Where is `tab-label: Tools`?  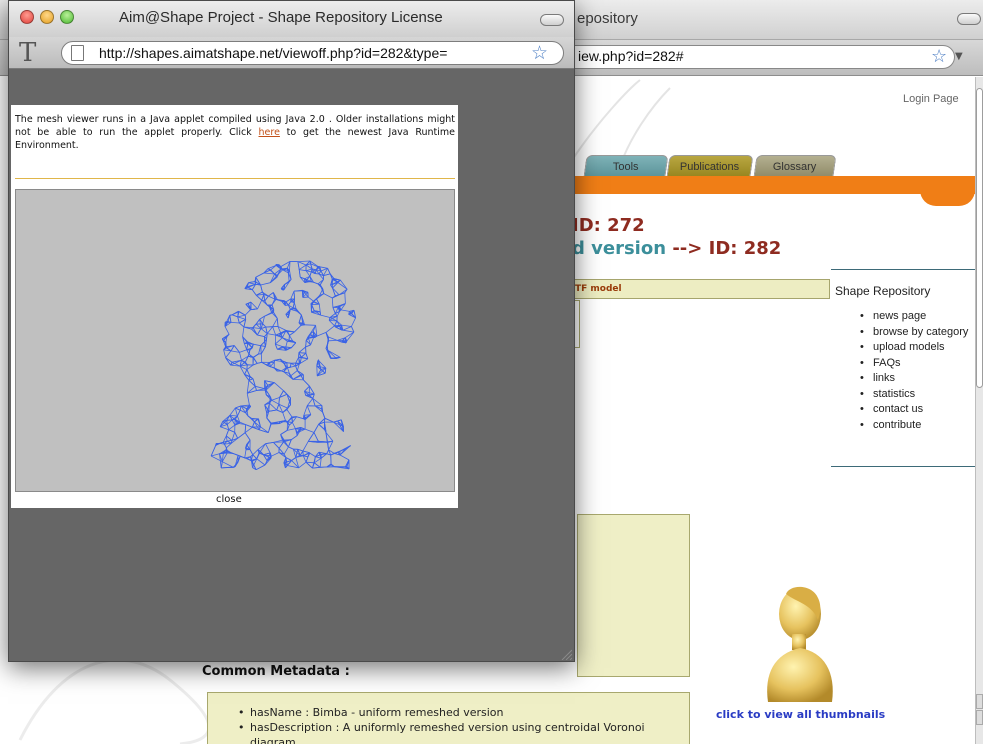
tab-label: Tools is located at coordinates (626, 167).